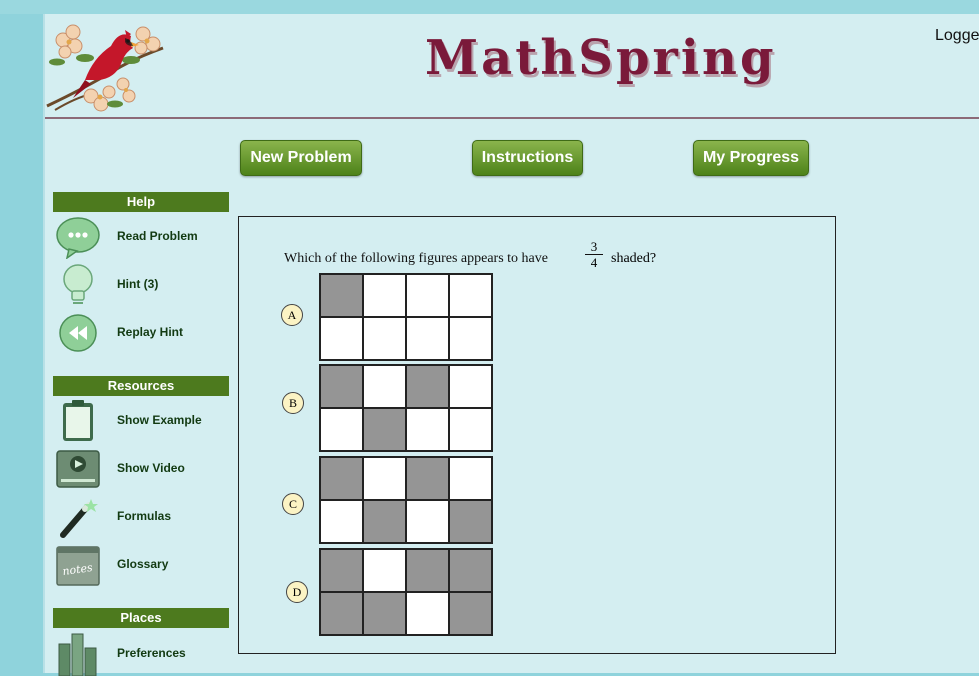 This screenshot has height=676, width=979. Describe the element at coordinates (293, 403) in the screenshot. I see `choice-b-label: B` at that location.